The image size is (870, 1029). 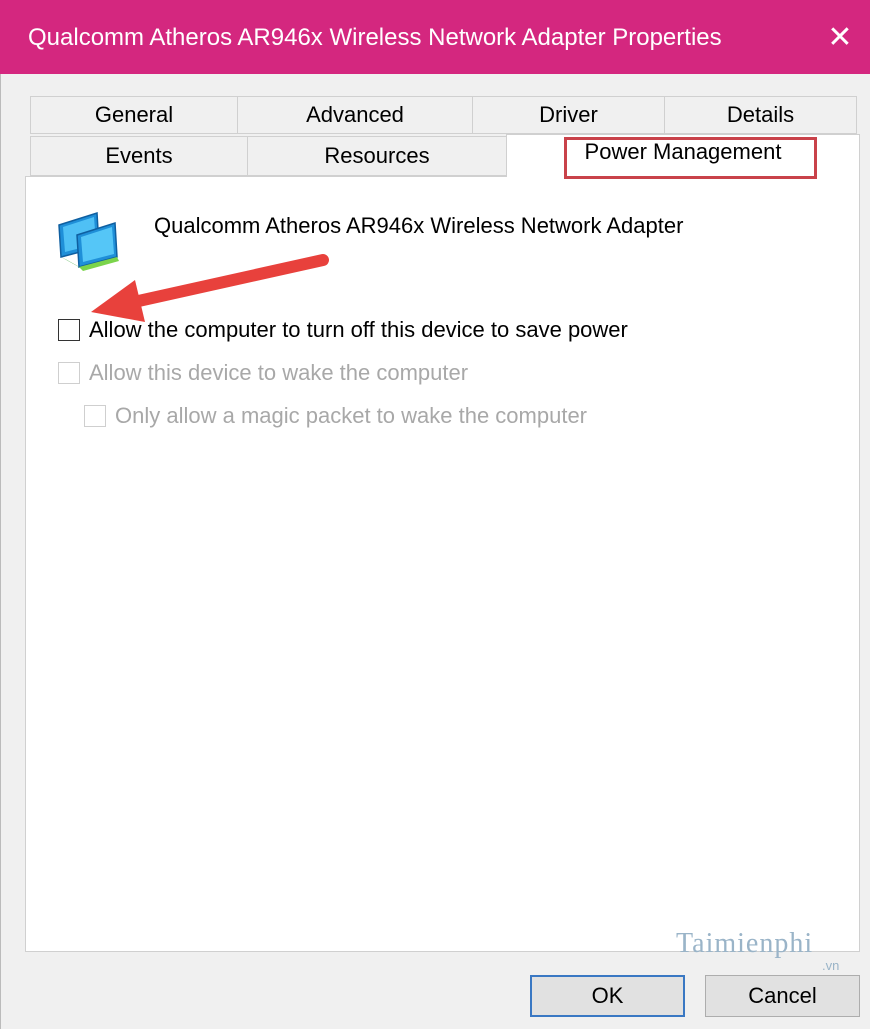 I want to click on ok-button: OK, so click(x=607, y=996).